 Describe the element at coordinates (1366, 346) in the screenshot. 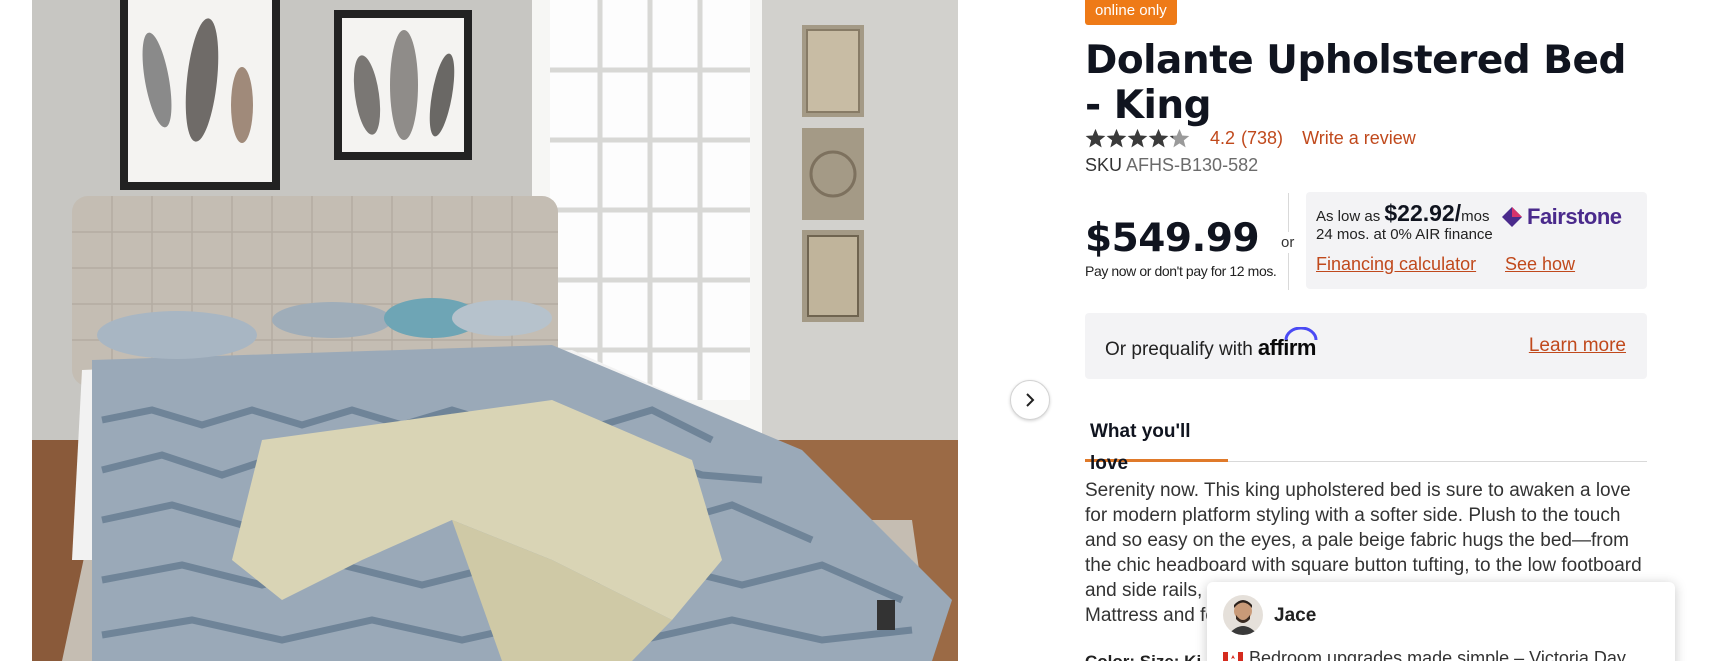

I see `affirm-box: Or prequalify with affirm Learn more` at that location.